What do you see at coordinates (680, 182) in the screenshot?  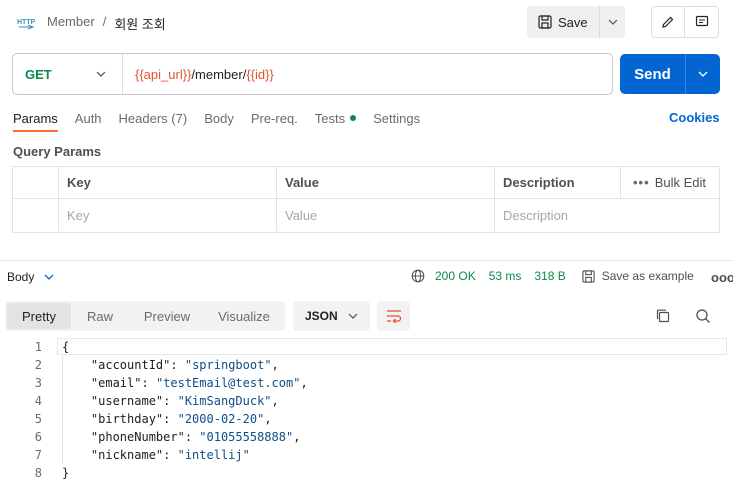 I see `bulk-edit-button: Bulk Edit` at bounding box center [680, 182].